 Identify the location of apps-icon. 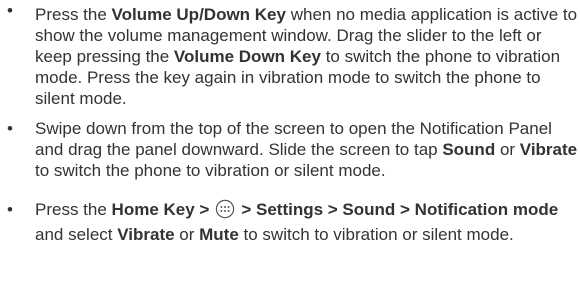
(225, 211).